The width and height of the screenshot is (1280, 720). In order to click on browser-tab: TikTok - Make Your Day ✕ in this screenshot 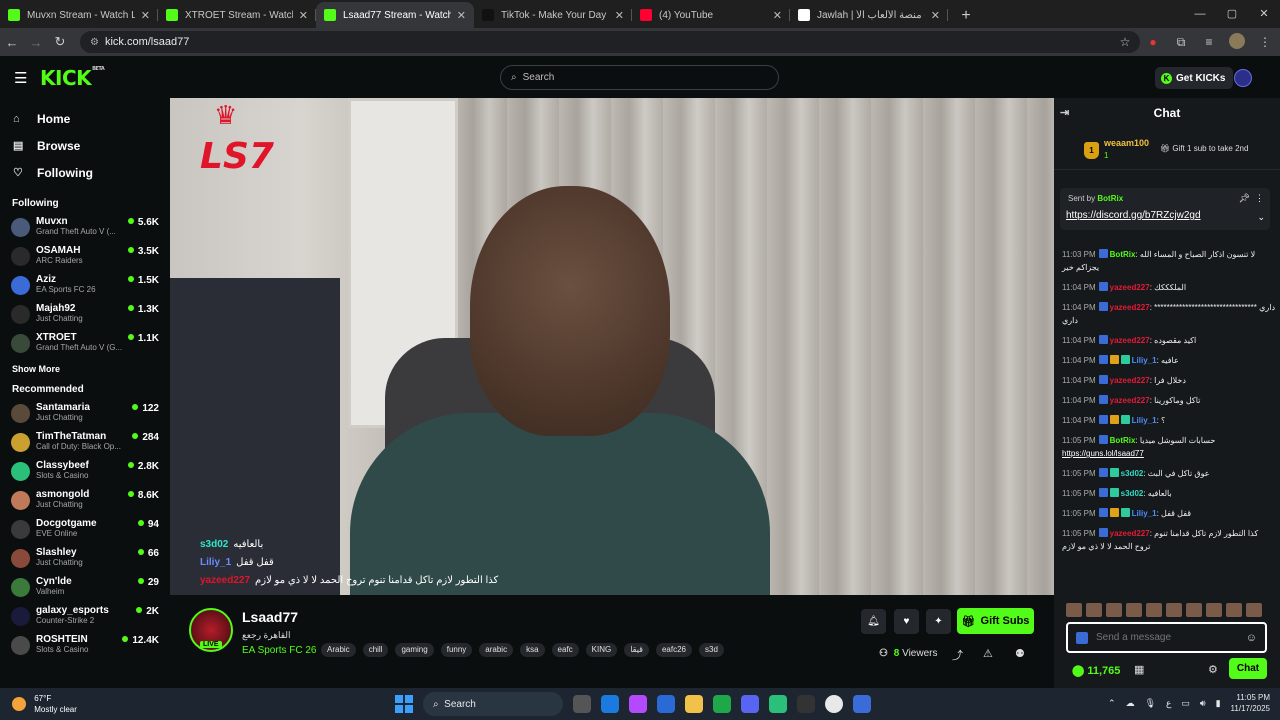, I will do `click(553, 15)`.